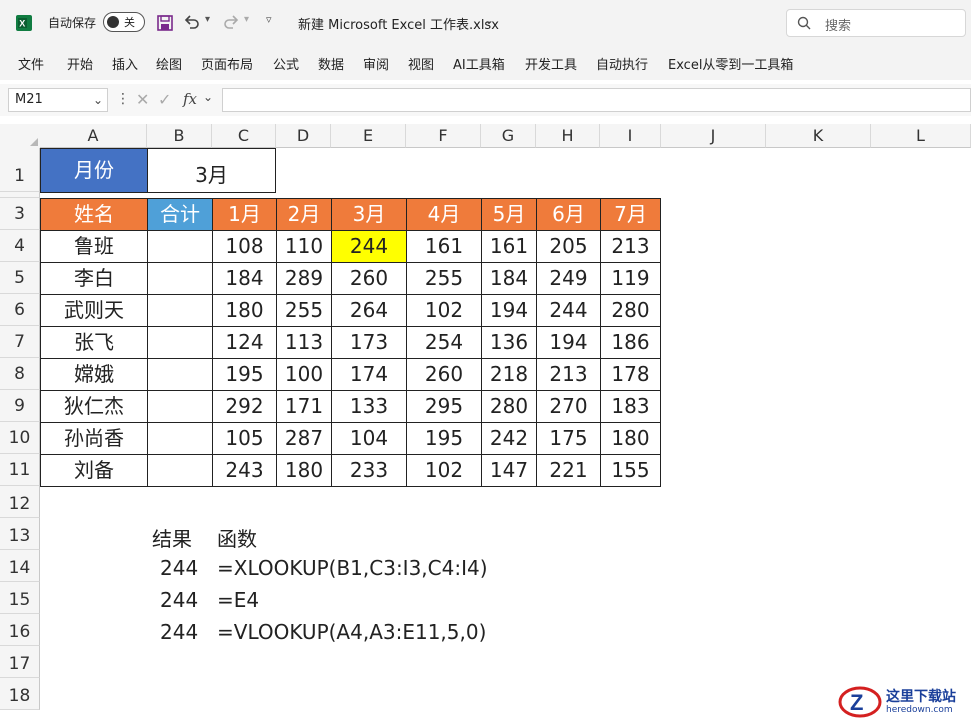 This screenshot has width=971, height=721. Describe the element at coordinates (20, 342) in the screenshot. I see `row-header-7: 7` at that location.